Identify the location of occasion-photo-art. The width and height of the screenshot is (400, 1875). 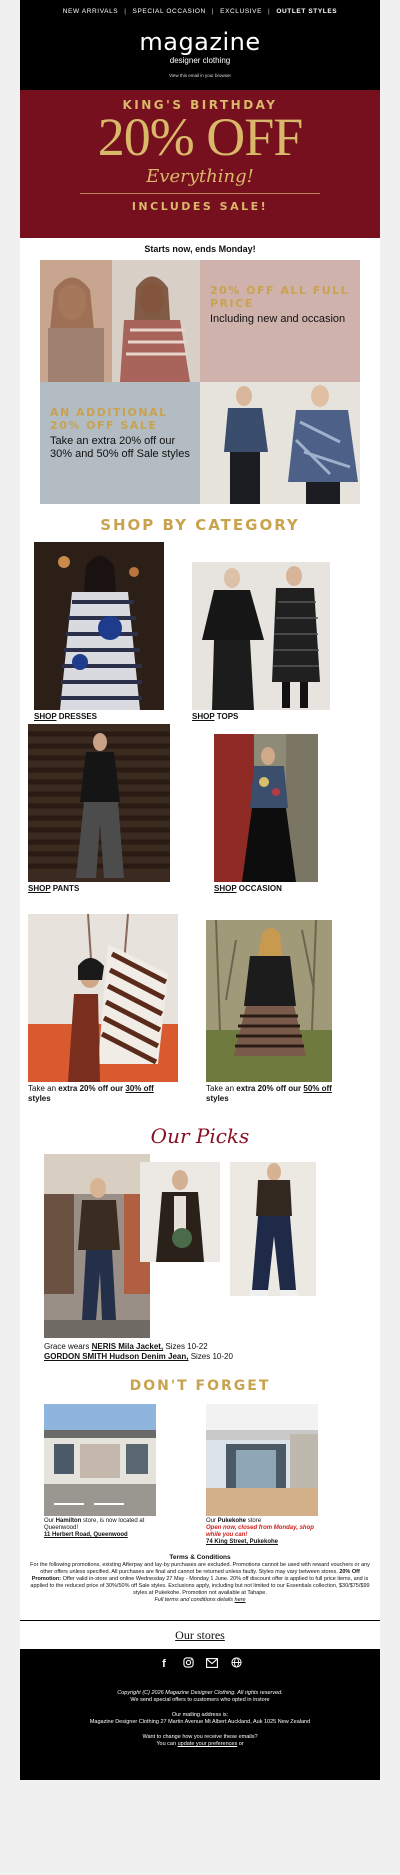
(266, 808).